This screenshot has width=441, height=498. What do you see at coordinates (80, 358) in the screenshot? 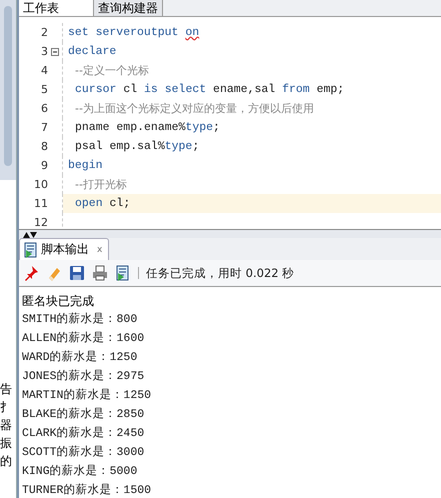
I see `output-line: WARD的薪水是：1250` at bounding box center [80, 358].